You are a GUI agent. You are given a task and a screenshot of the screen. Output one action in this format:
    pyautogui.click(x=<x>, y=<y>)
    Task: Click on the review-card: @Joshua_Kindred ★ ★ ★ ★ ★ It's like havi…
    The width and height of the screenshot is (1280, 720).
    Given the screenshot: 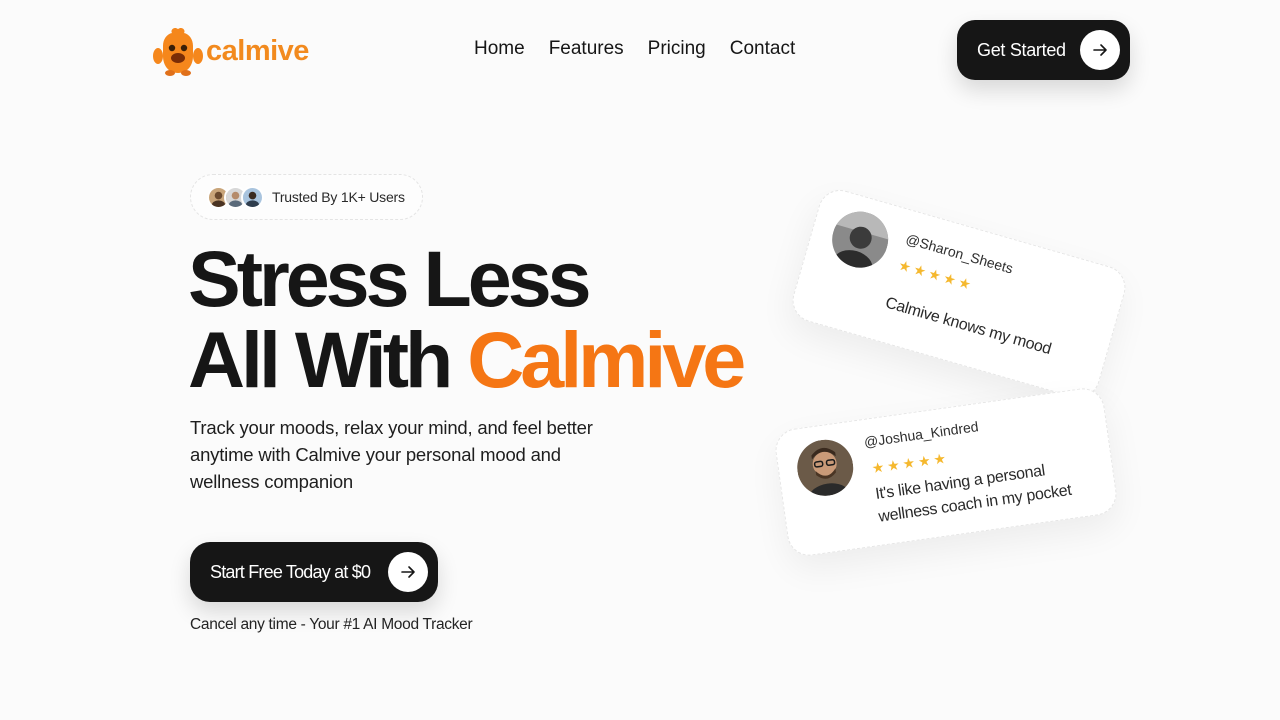 What is the action you would take?
    pyautogui.click(x=946, y=472)
    